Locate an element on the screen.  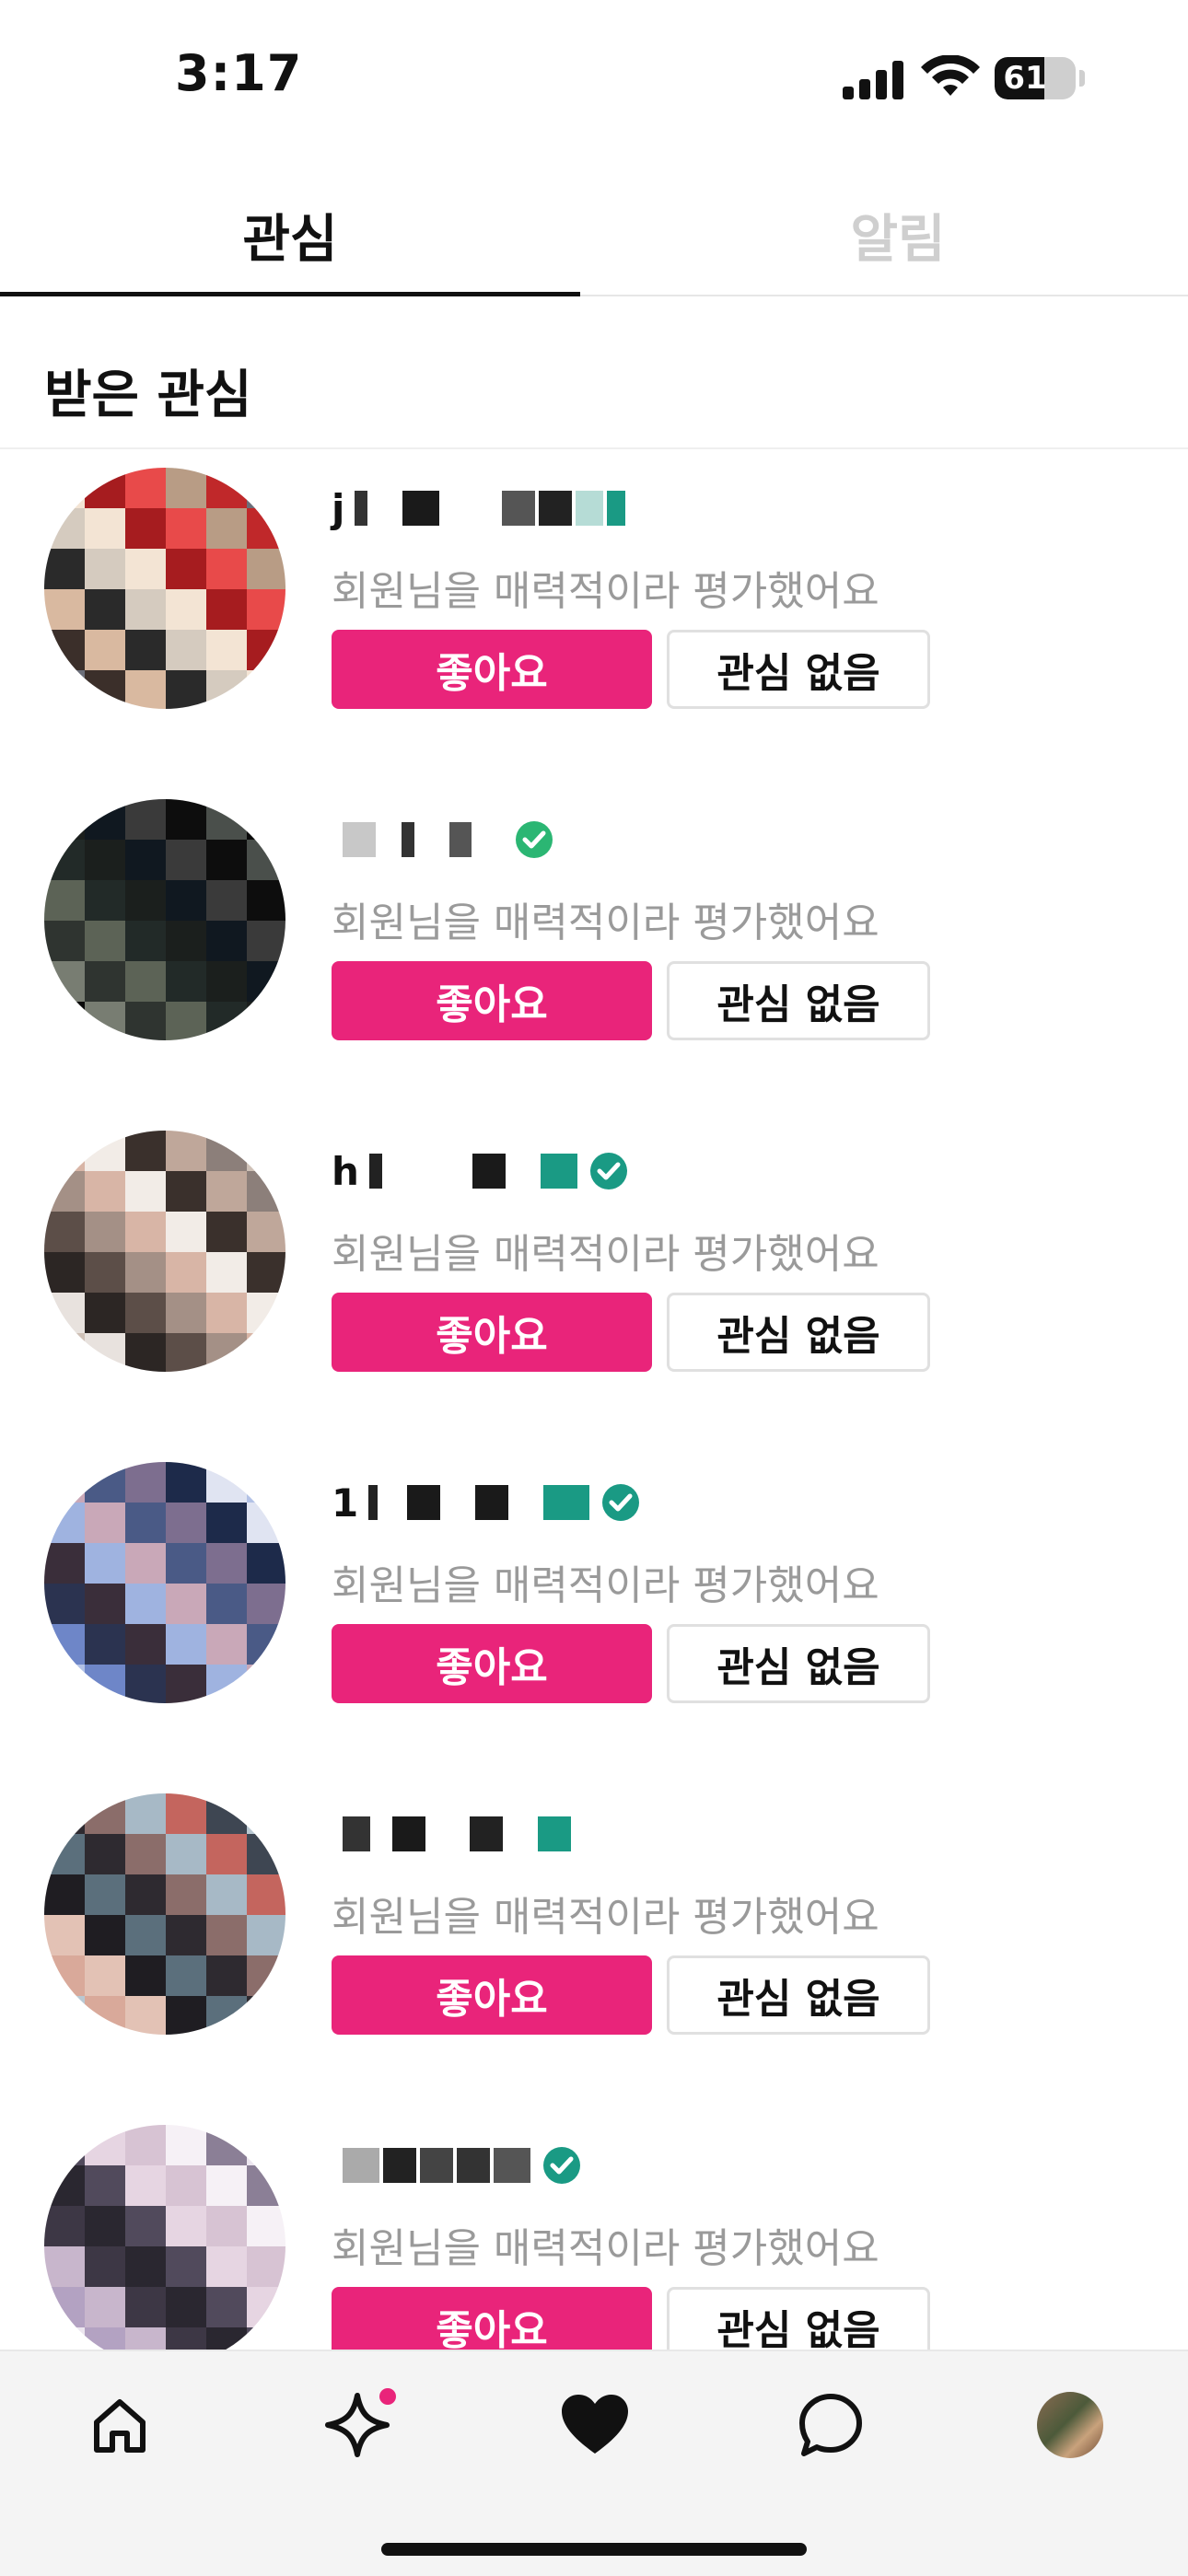
name-row: h is located at coordinates (480, 1171).